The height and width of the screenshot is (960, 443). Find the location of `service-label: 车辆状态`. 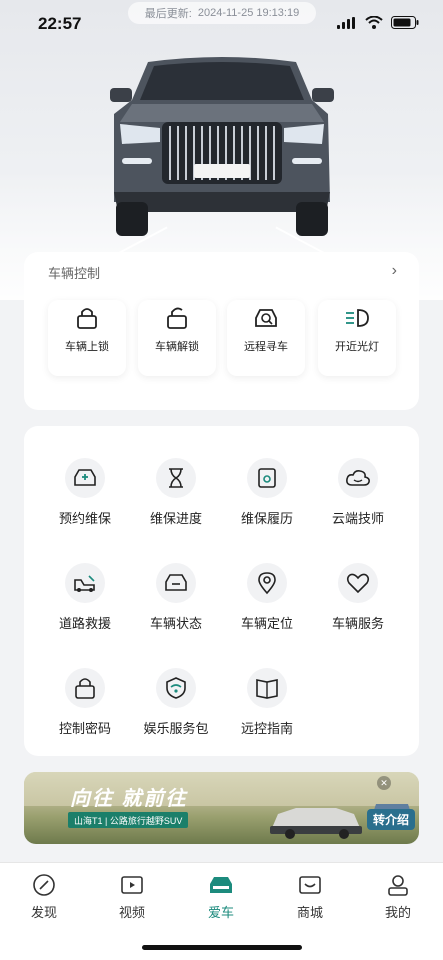

service-label: 车辆状态 is located at coordinates (175, 623).